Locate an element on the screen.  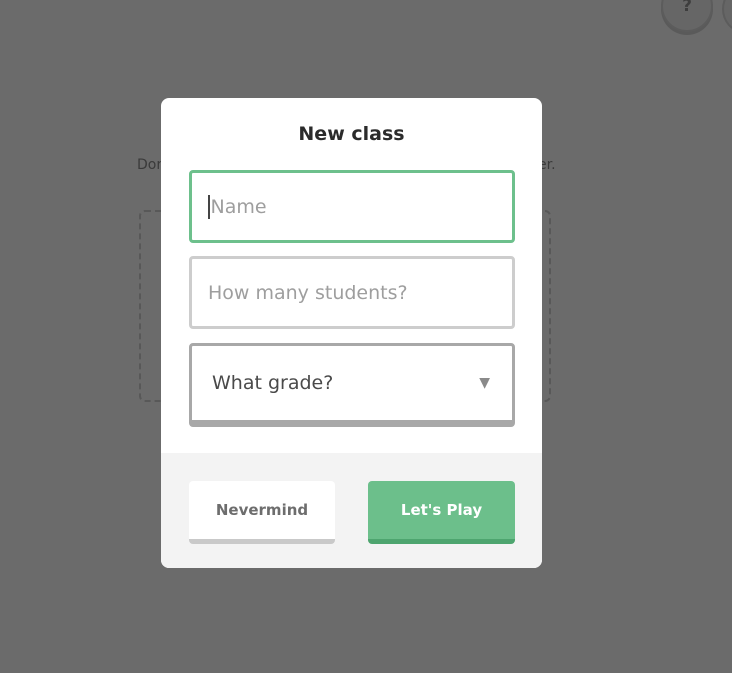
class-name-input: Name is located at coordinates (352, 206).